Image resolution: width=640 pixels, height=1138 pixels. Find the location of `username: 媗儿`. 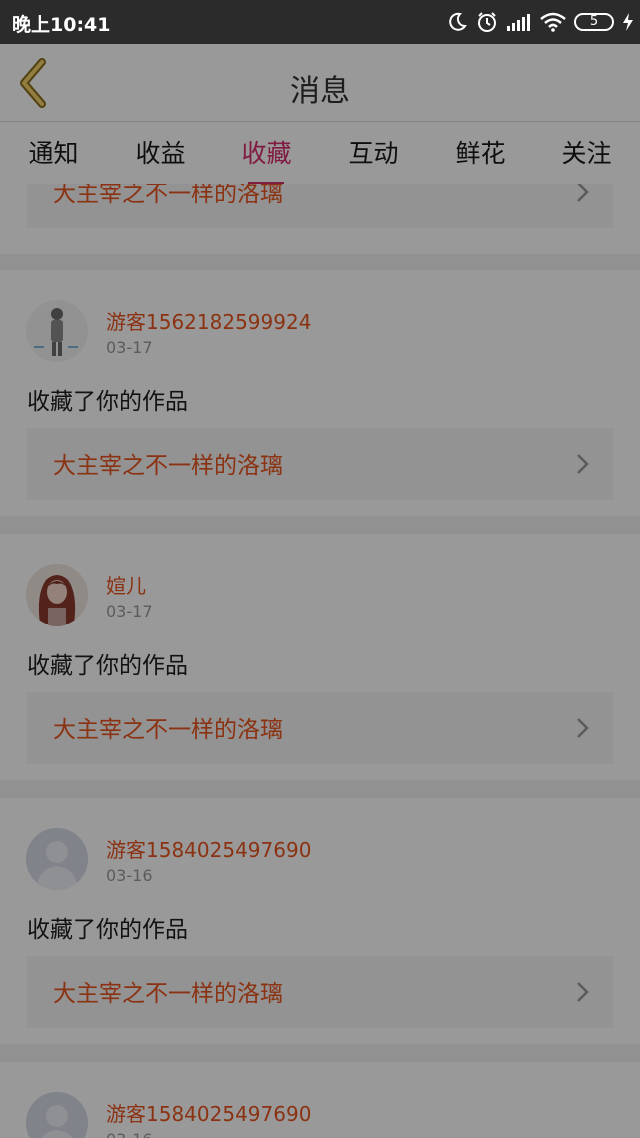

username: 媗儿 is located at coordinates (126, 584).